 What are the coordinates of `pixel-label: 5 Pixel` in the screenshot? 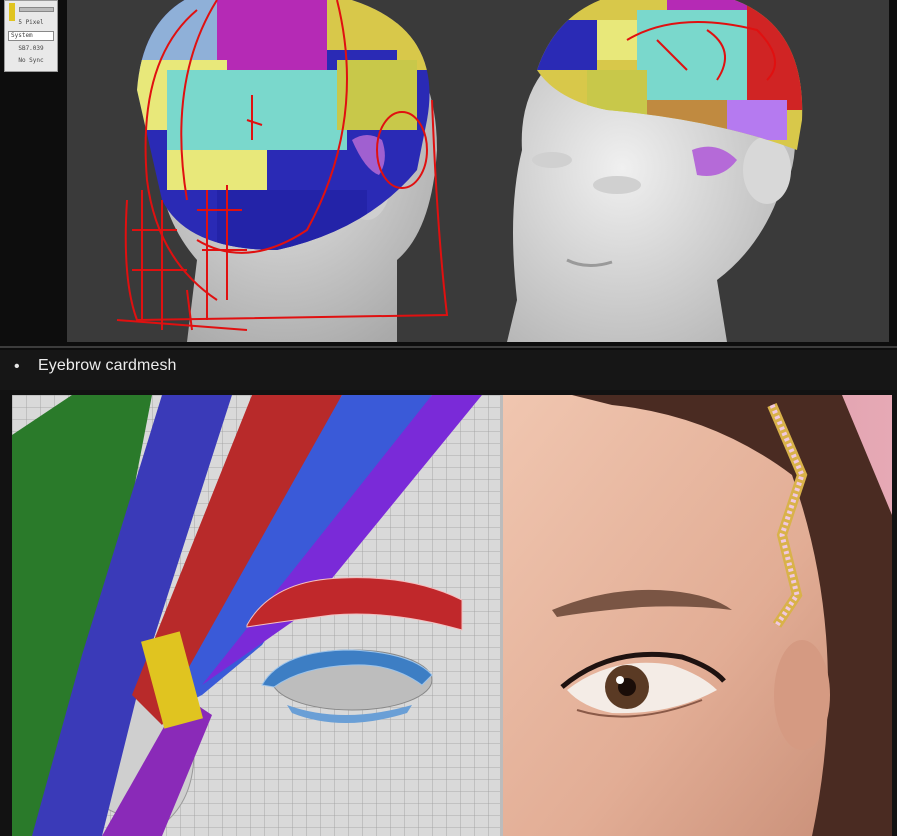 It's located at (31, 22).